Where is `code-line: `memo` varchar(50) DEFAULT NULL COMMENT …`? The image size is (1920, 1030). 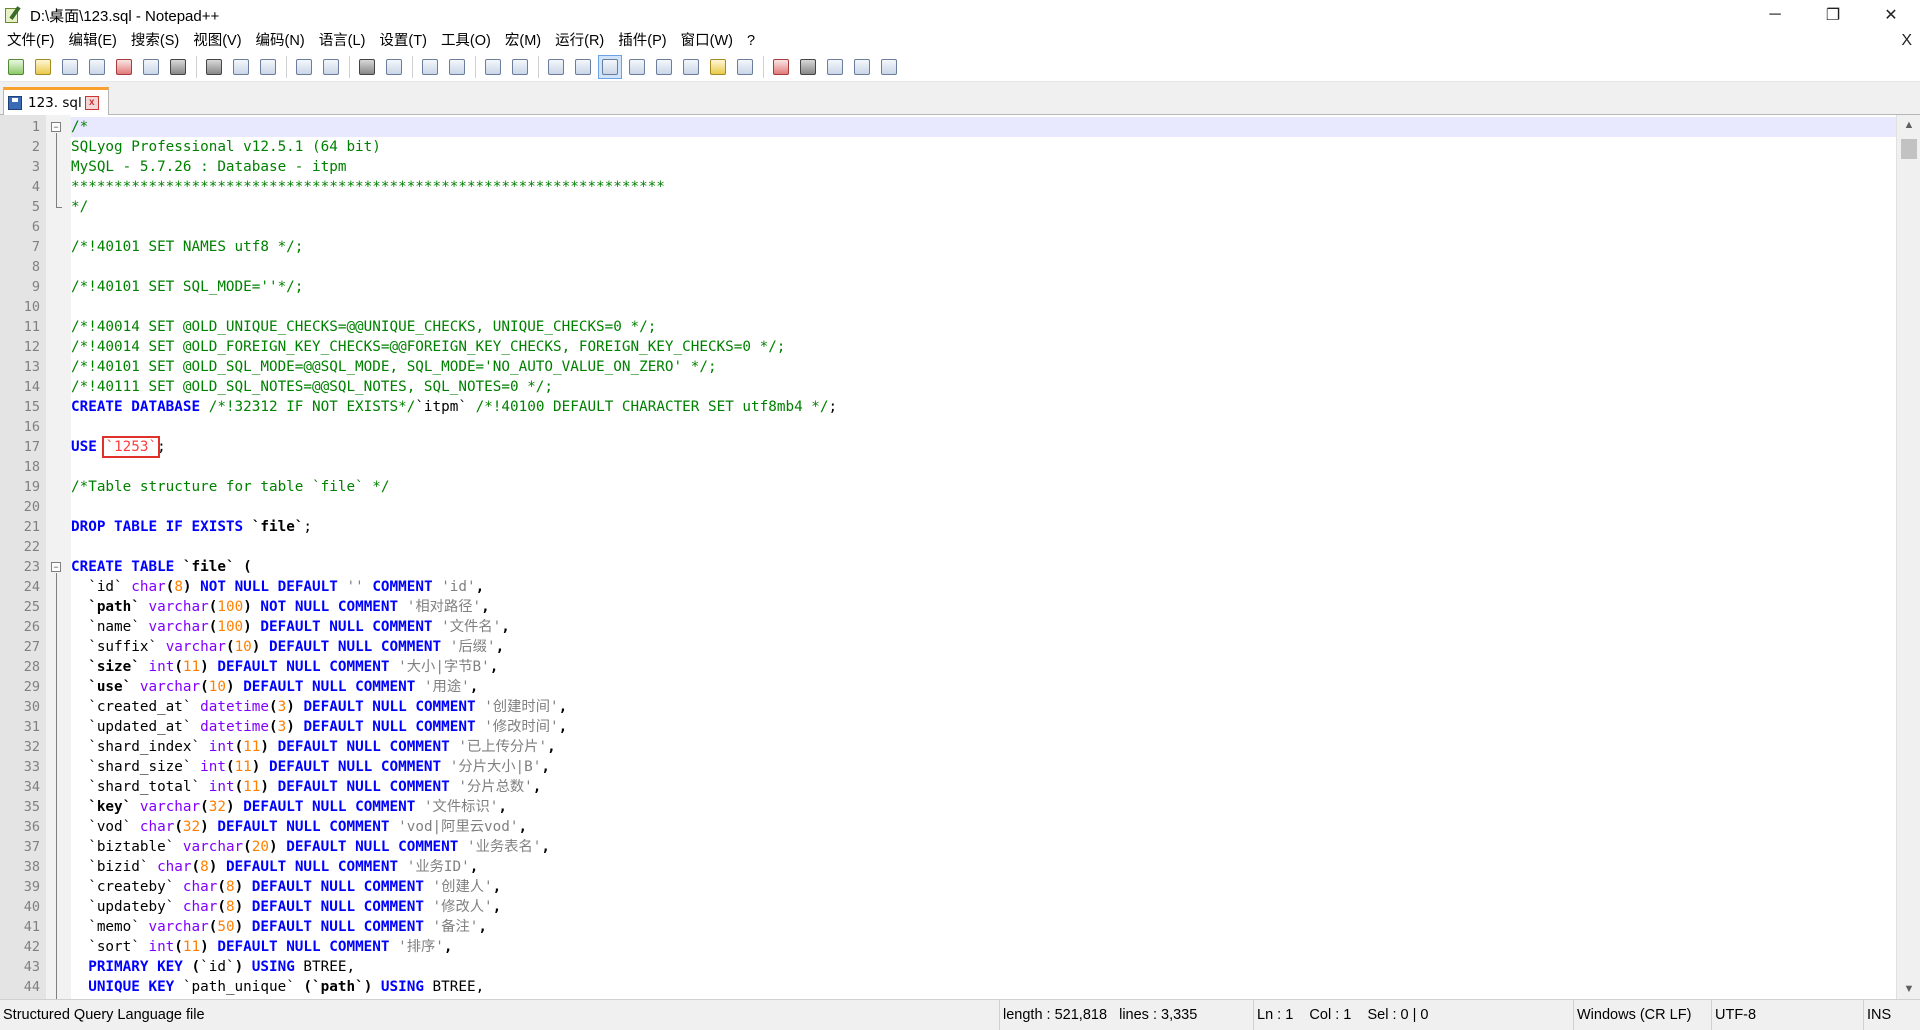 code-line: `memo` varchar(50) DEFAULT NULL COMMENT … is located at coordinates (983, 927).